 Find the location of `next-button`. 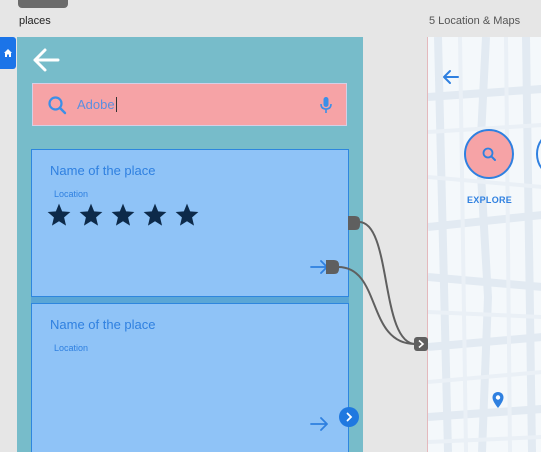

next-button is located at coordinates (349, 417).